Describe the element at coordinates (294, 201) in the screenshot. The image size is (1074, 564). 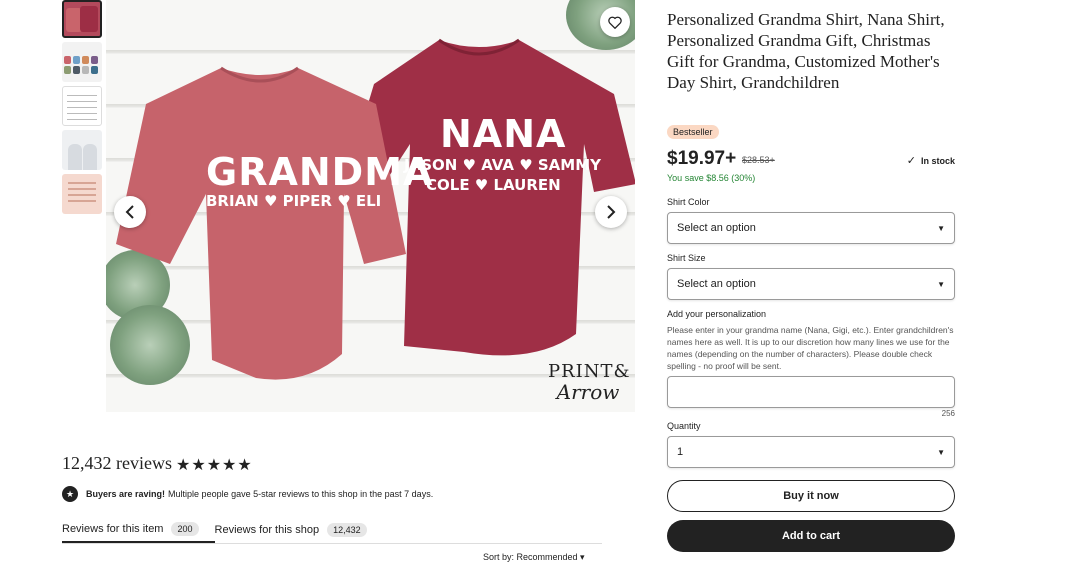
I see `left-shirt-names: BRIAN ♥ PIPER ♥ ELI` at that location.